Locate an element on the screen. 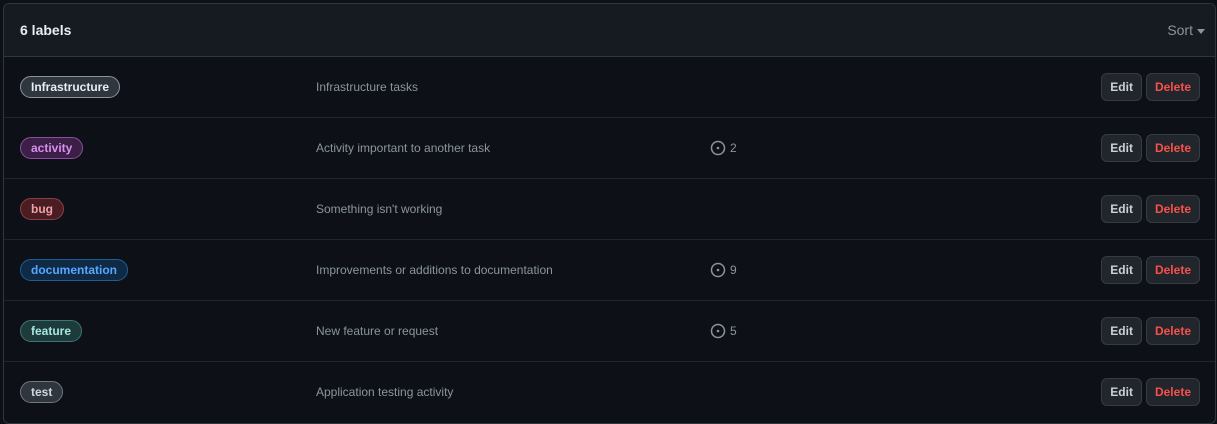 The image size is (1217, 424). label-description: New feature or request is located at coordinates (377, 331).